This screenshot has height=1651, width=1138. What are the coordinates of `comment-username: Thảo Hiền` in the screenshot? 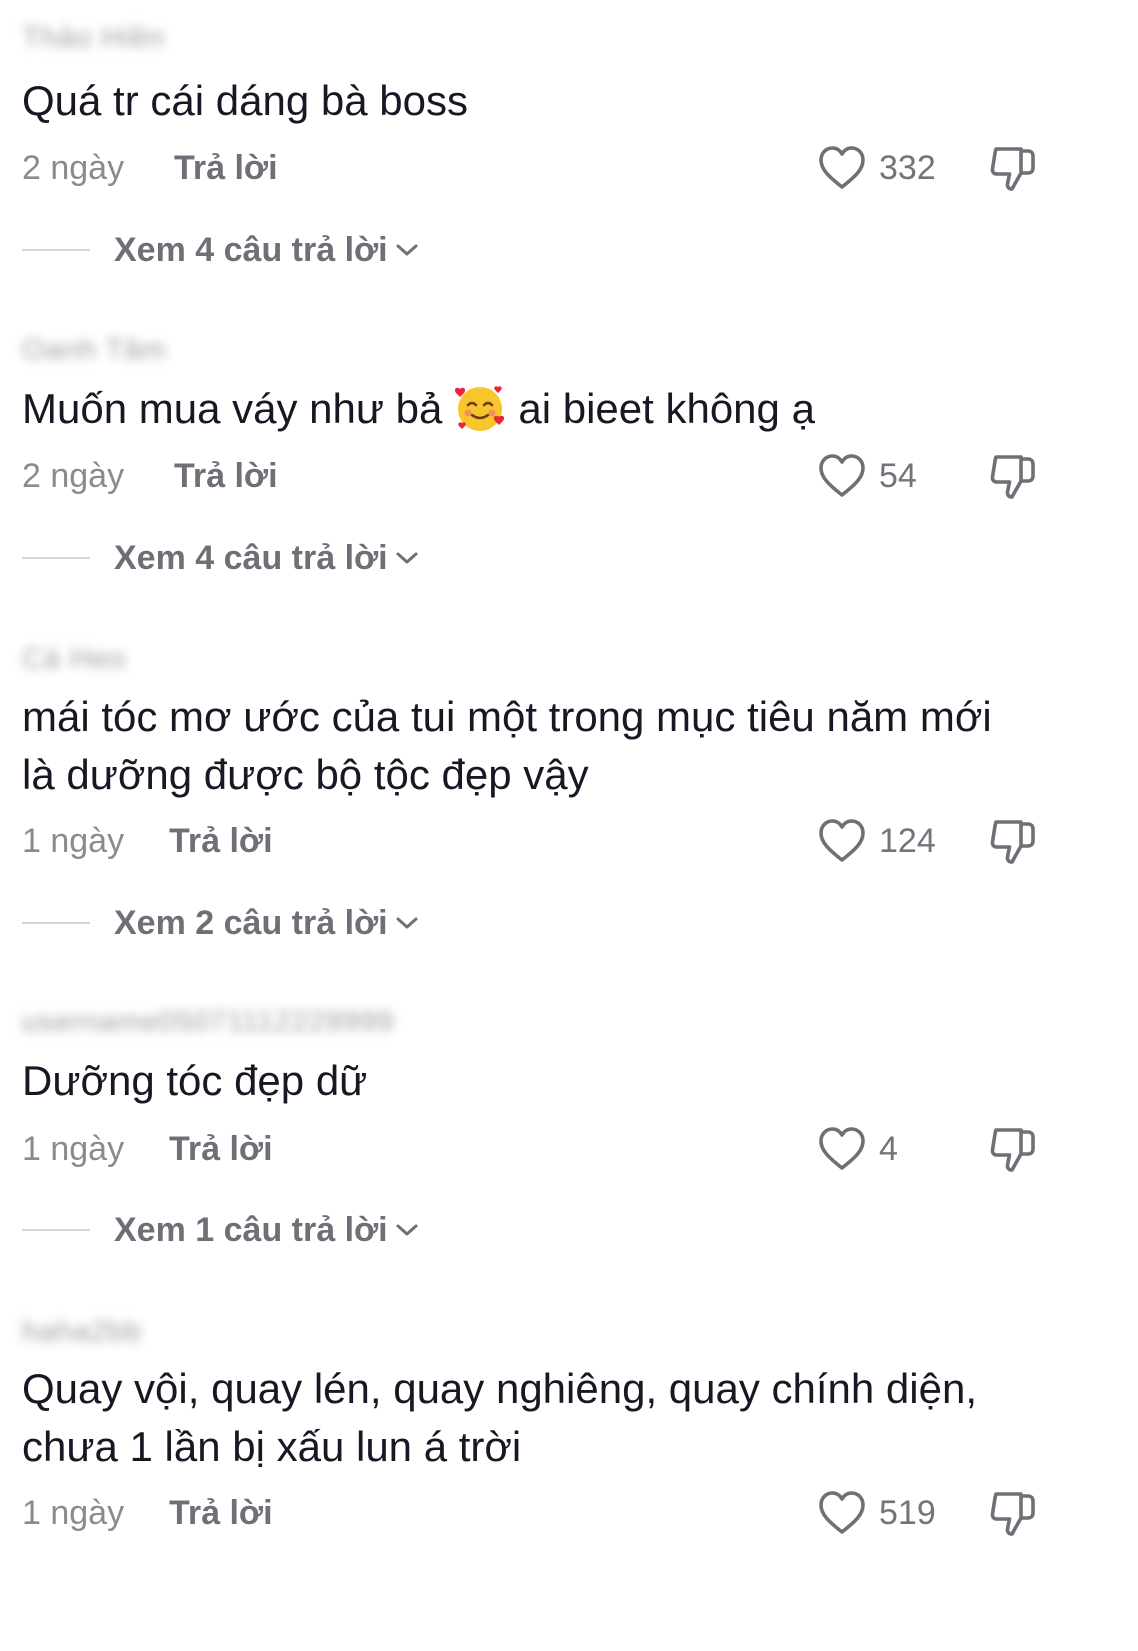 It's located at (93, 38).